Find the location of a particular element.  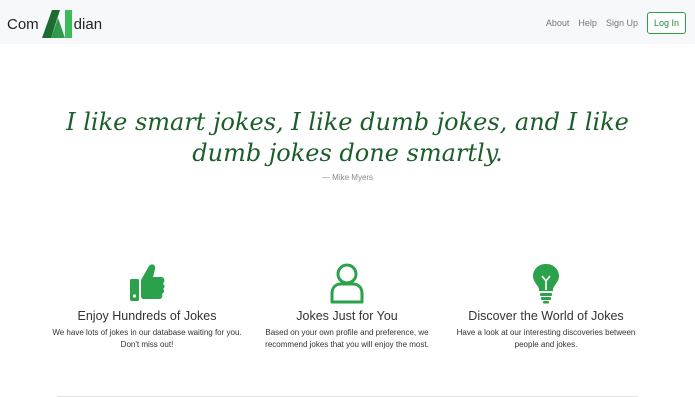

quote-author: — Mike Myers is located at coordinates (347, 177).